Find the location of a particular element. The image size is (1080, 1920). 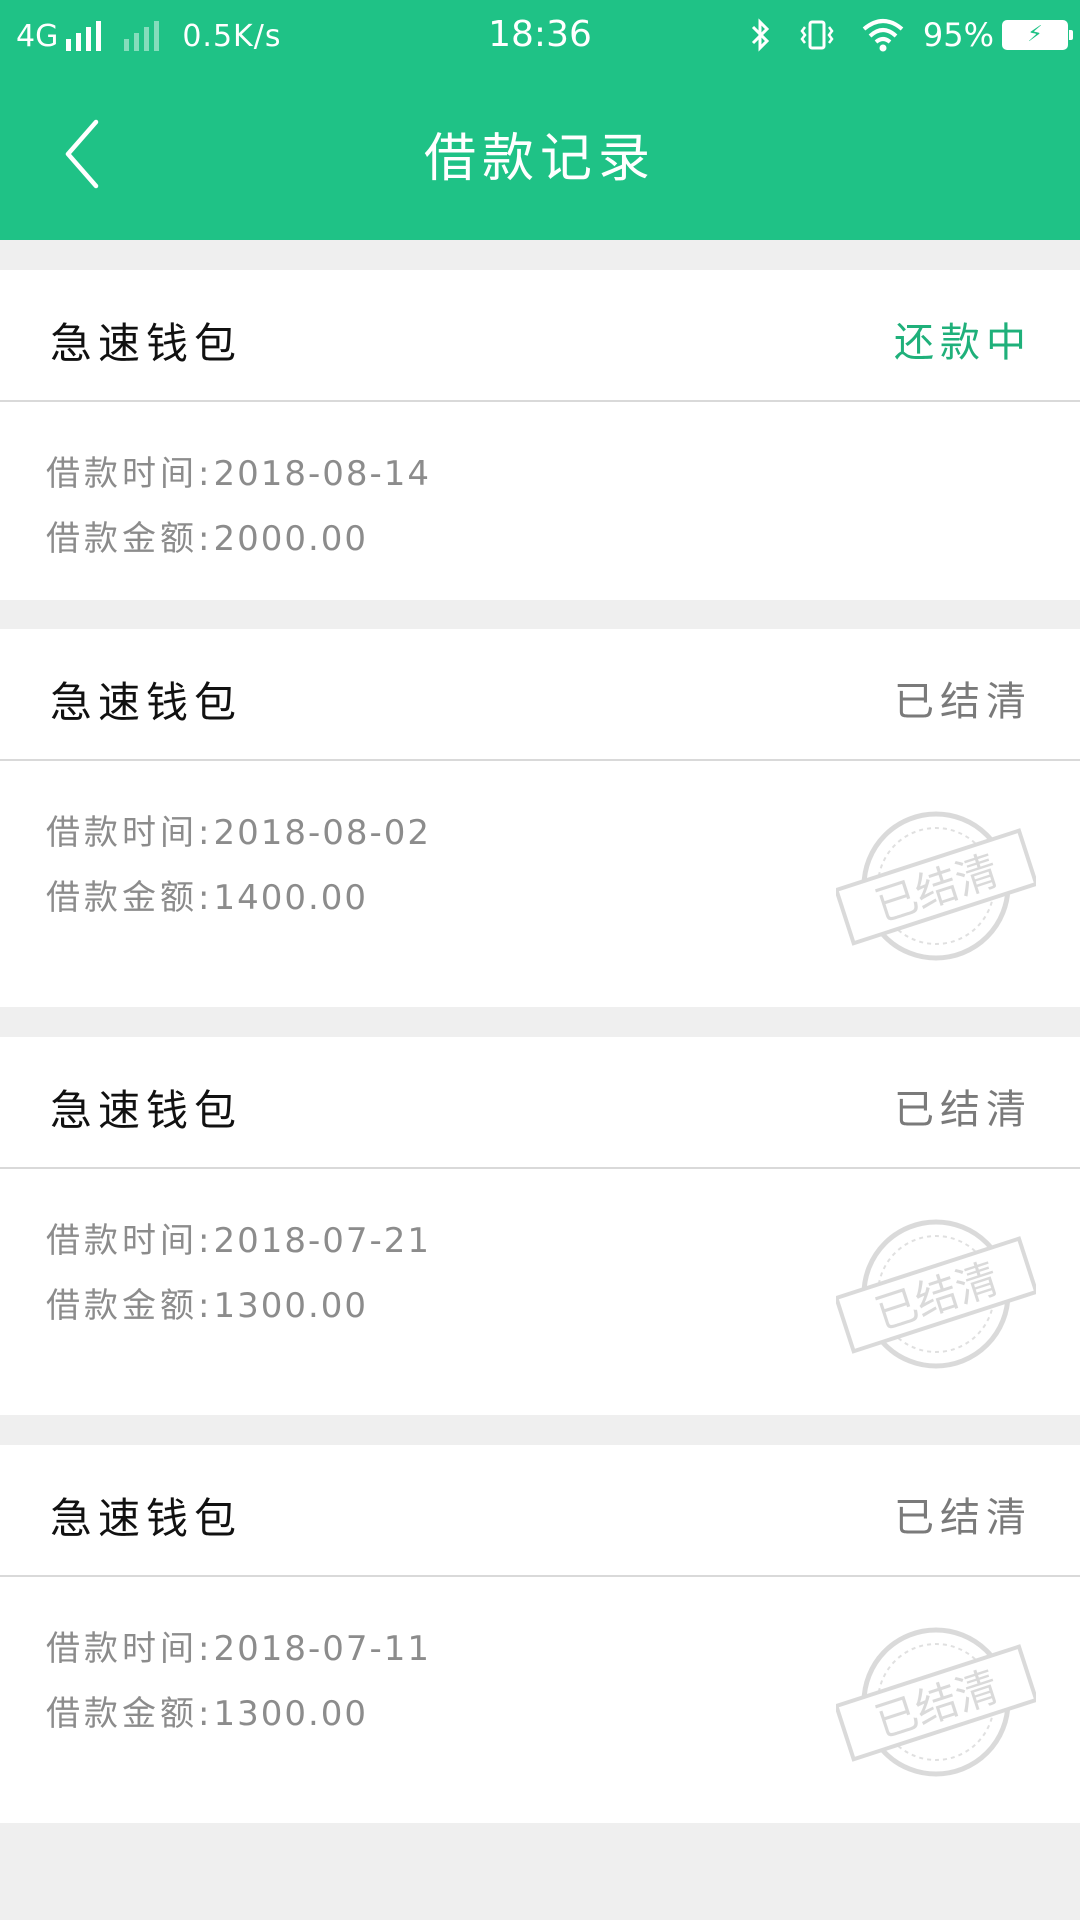

loan-amount: 借款金额:2000.00 is located at coordinates (207, 535).